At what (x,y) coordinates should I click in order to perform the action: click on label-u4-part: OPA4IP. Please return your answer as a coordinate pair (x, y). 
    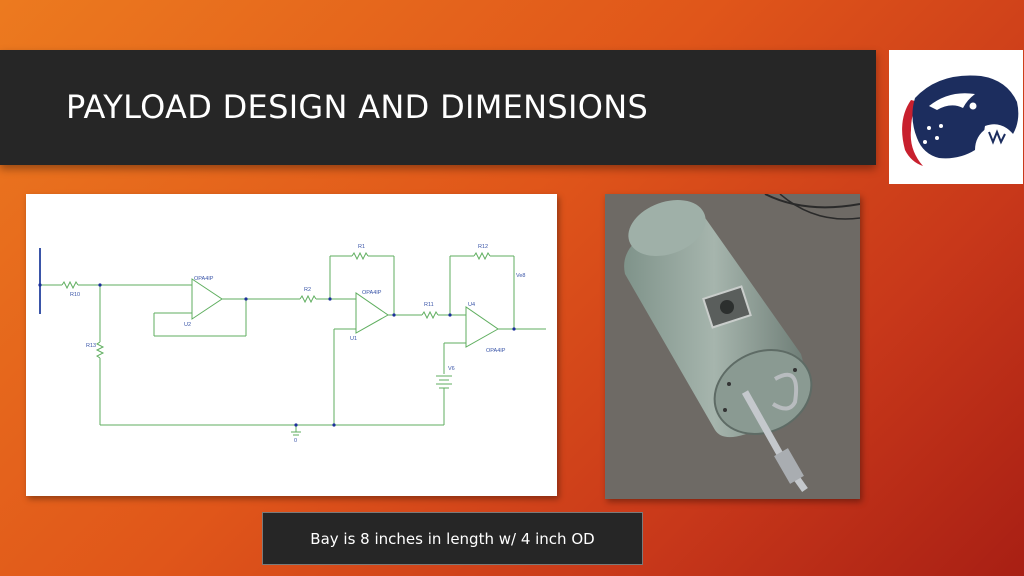
    Looking at the image, I should click on (496, 351).